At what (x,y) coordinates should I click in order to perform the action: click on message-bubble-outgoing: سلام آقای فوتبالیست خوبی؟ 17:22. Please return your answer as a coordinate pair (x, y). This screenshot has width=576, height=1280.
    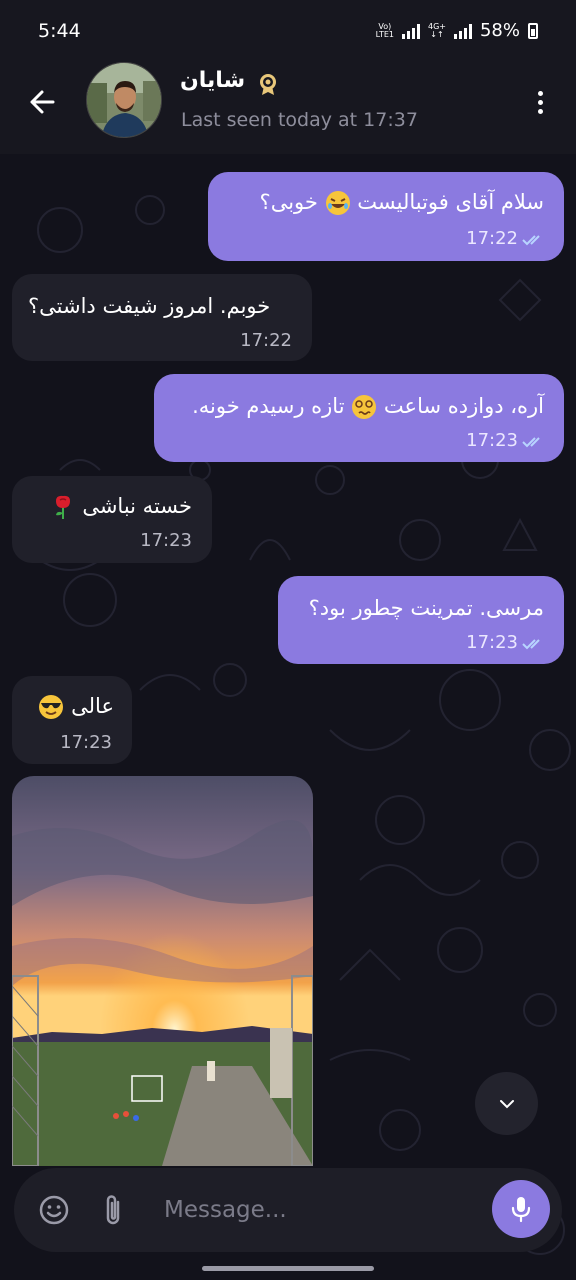
    Looking at the image, I should click on (386, 216).